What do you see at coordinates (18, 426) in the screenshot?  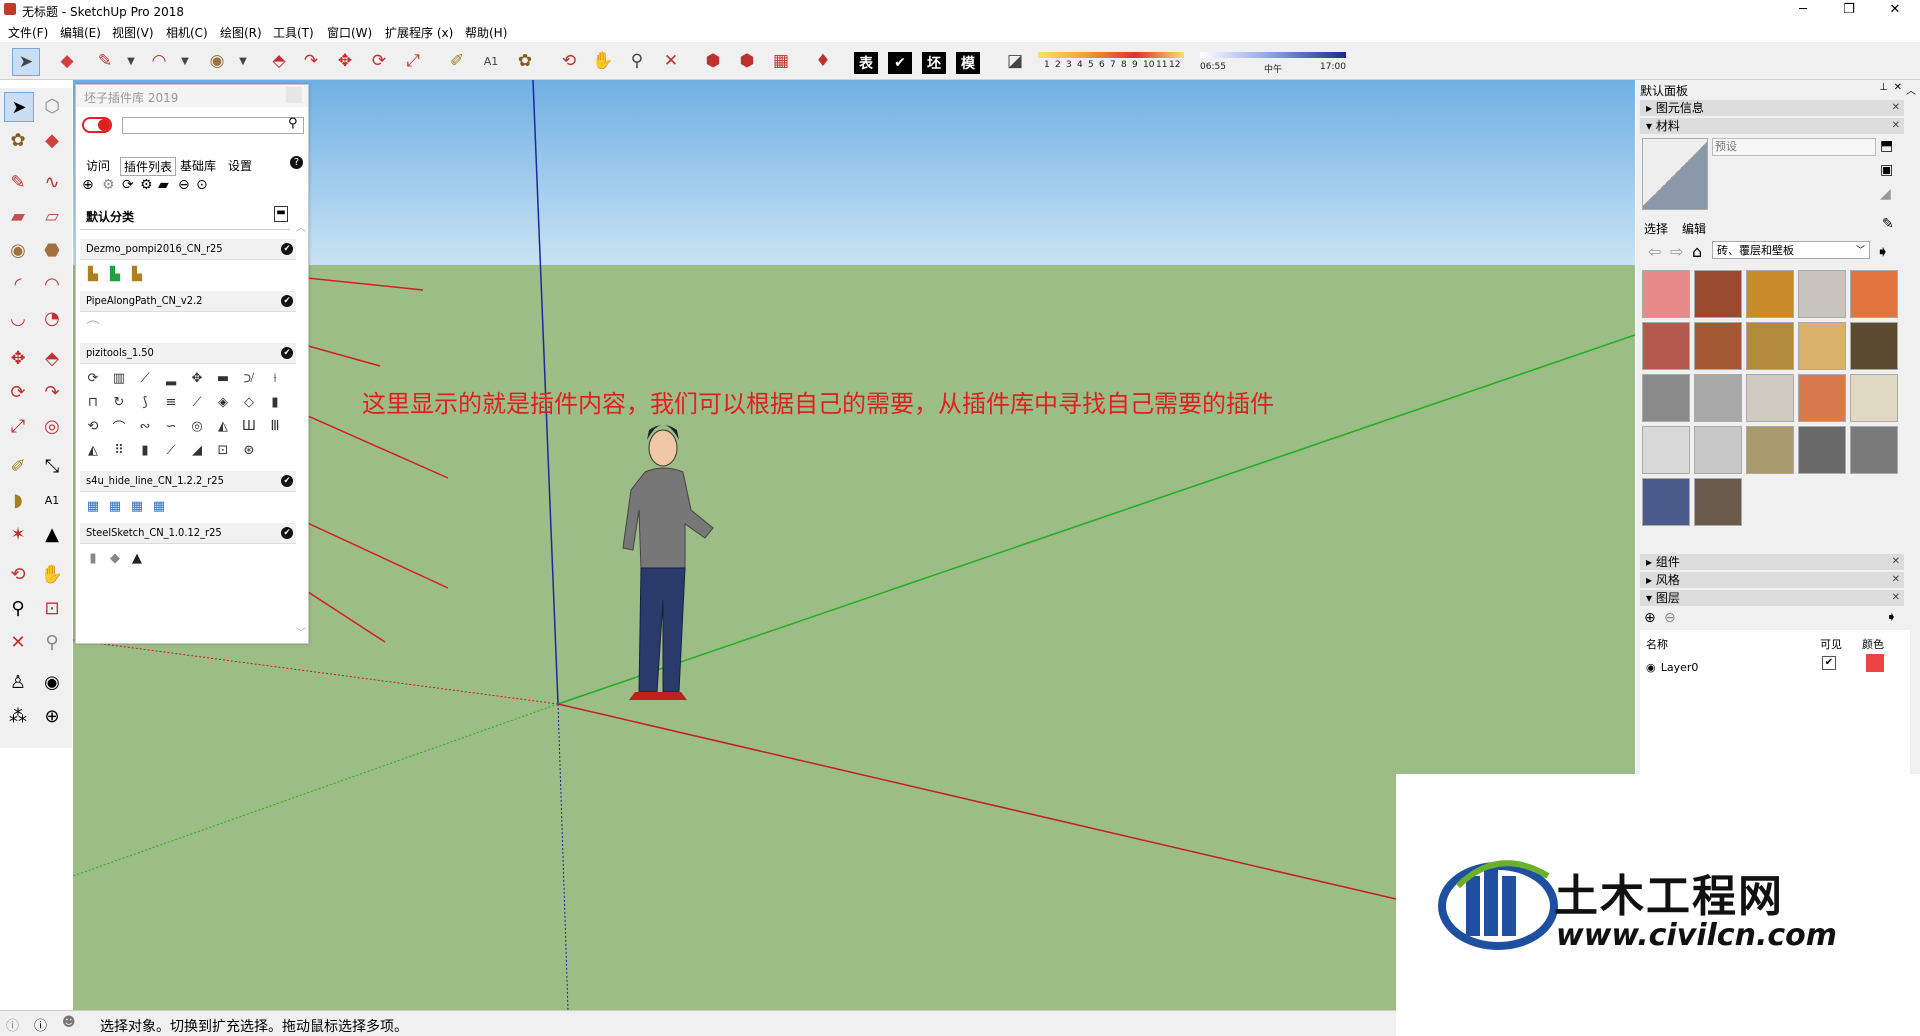 I see `scale-icon: ⤢` at bounding box center [18, 426].